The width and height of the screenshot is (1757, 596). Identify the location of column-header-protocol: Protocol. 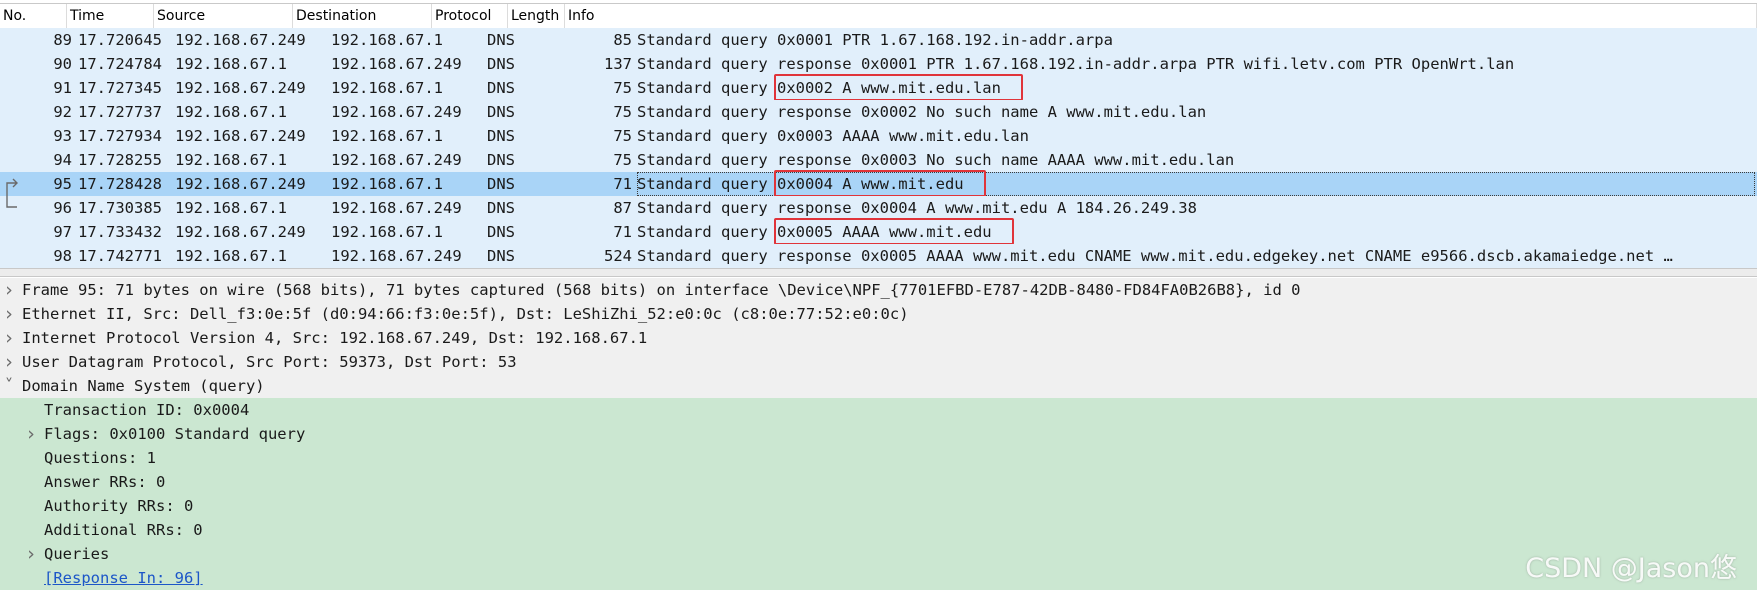
(470, 16).